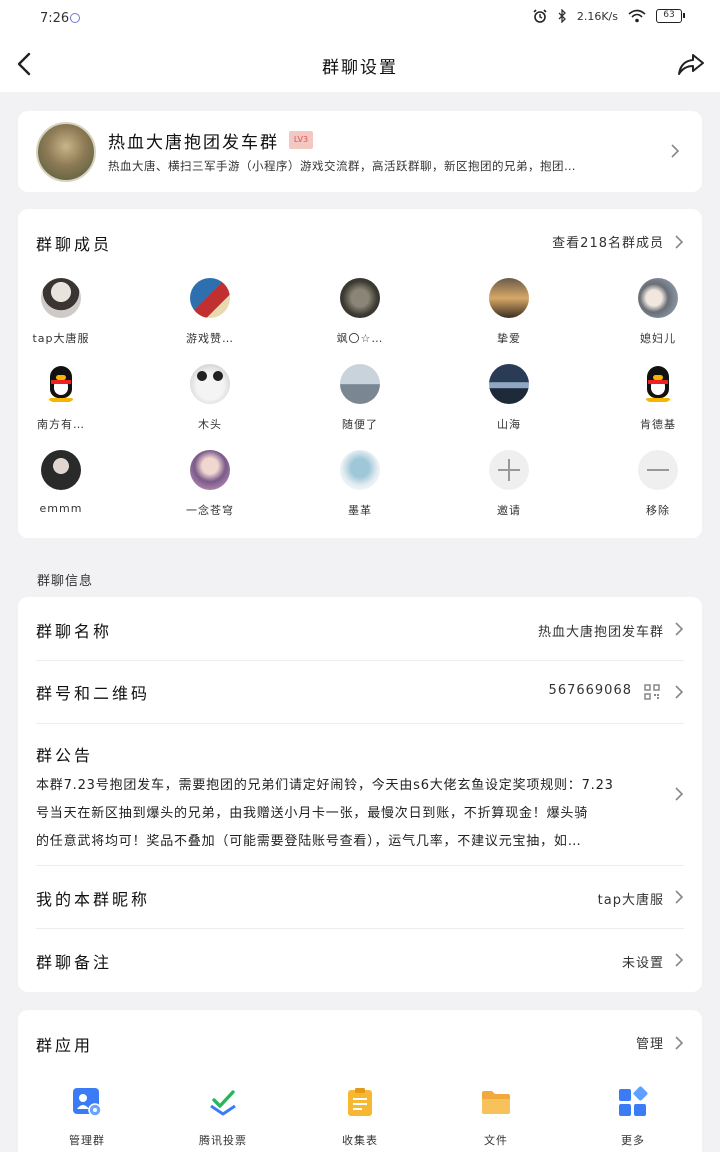 Image resolution: width=720 pixels, height=1152 pixels. I want to click on page-title: 群聊设置, so click(360, 68).